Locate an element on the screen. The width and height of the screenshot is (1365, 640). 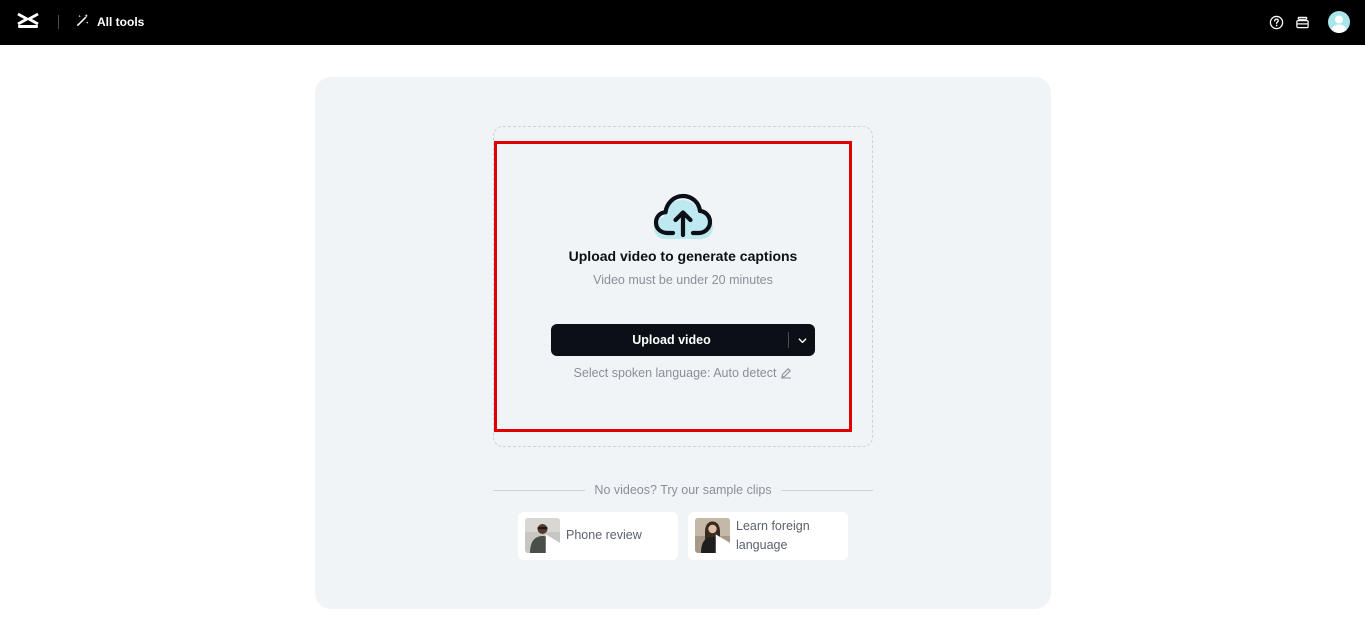
all-tools-label: All tools is located at coordinates (121, 22).